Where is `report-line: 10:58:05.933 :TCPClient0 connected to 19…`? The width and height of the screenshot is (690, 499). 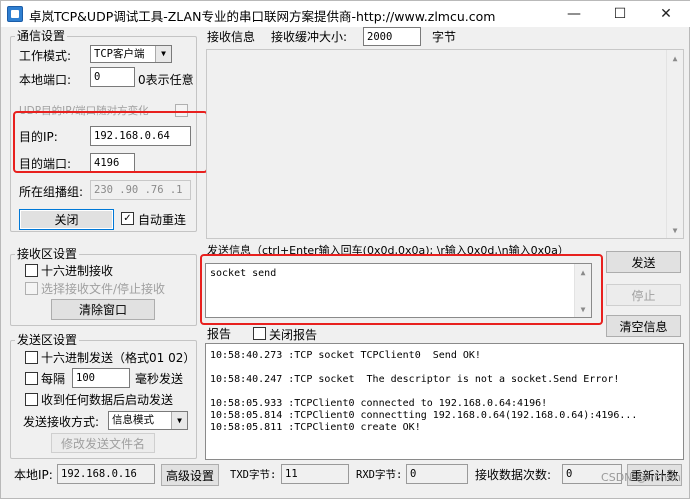
report-line: 10:58:05.933 :TCPClient0 connected to 19… is located at coordinates (379, 403).